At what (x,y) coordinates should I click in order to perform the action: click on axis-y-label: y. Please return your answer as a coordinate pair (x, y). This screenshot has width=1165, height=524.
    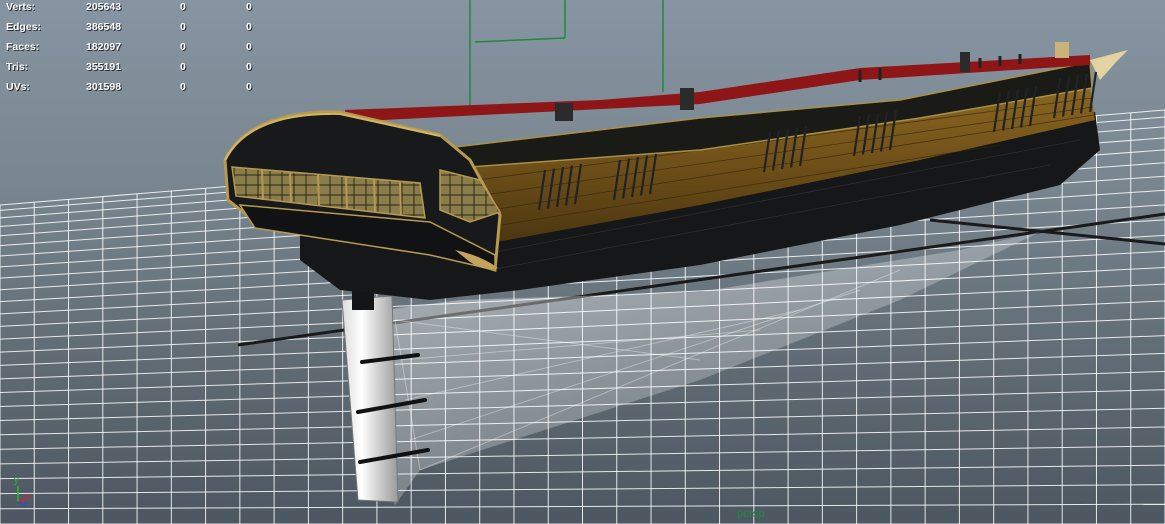
    Looking at the image, I should click on (16, 480).